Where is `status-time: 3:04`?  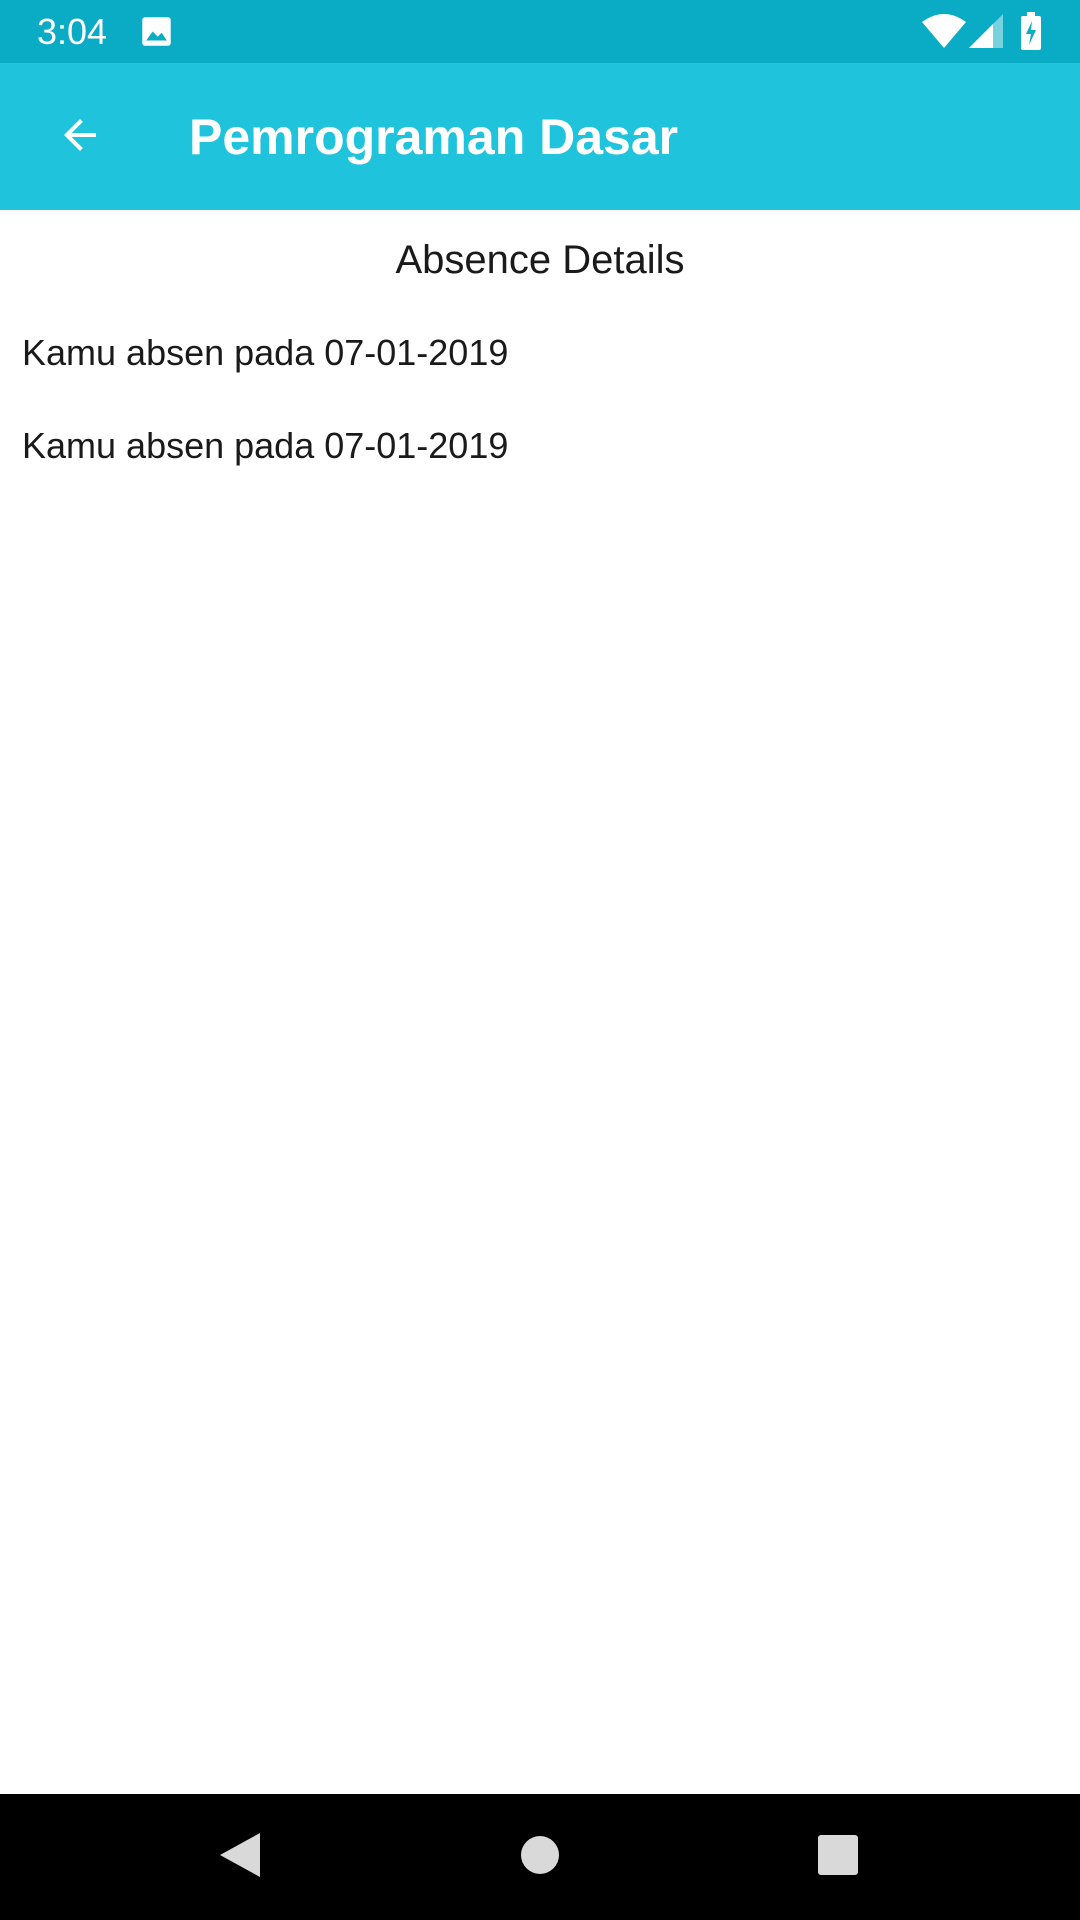
status-time: 3:04 is located at coordinates (72, 31).